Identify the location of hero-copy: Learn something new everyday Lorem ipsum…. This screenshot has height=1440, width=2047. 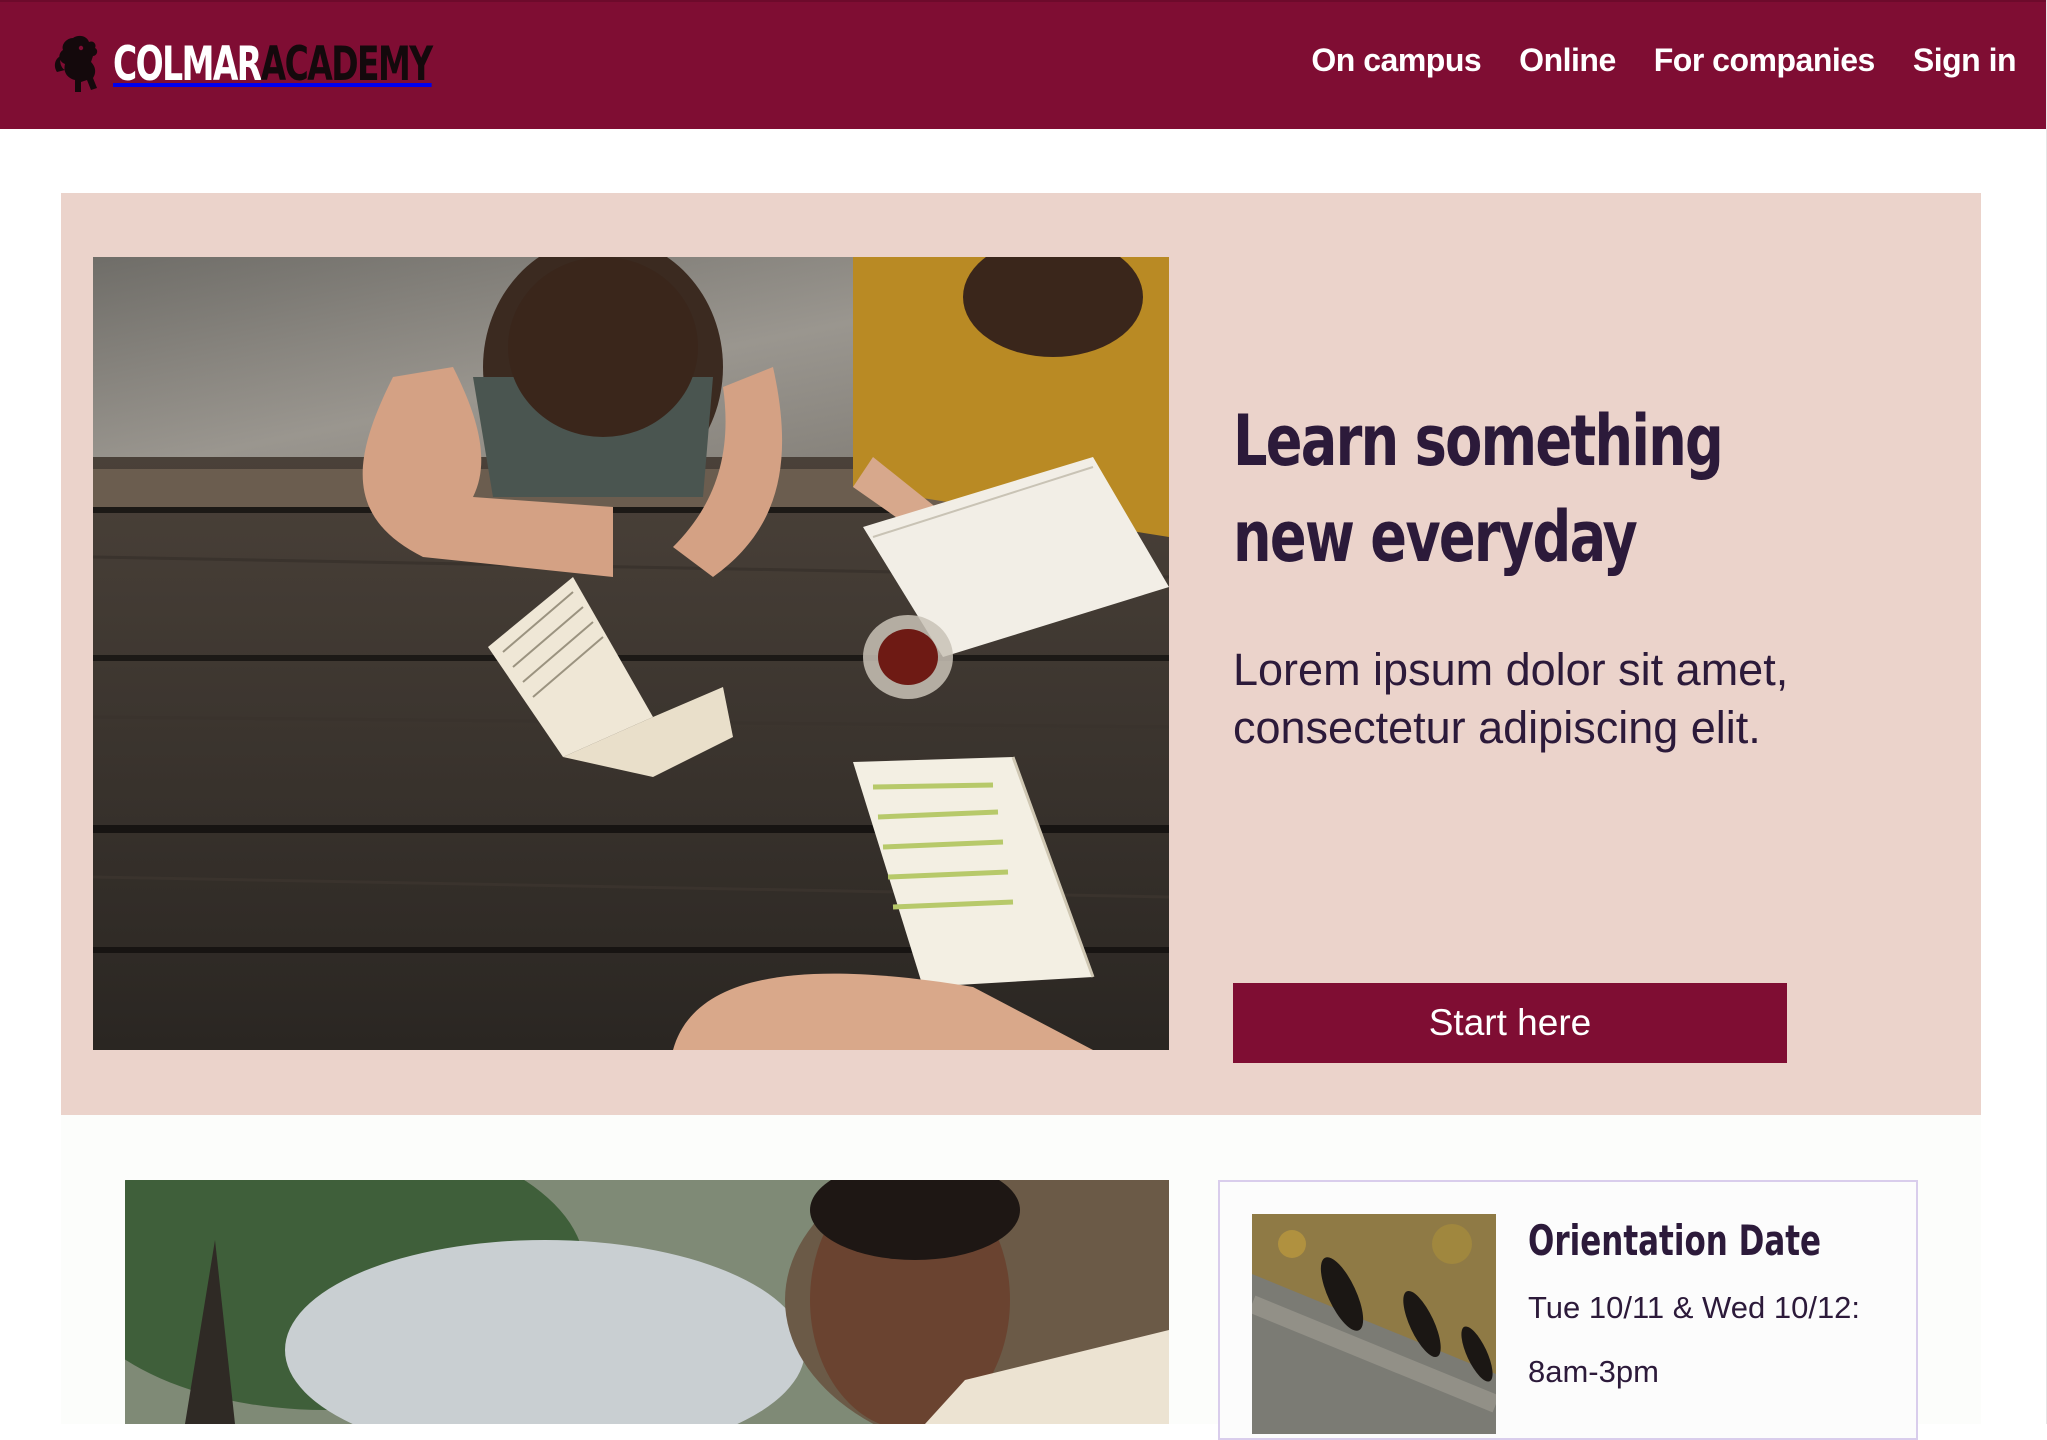
(1553, 728).